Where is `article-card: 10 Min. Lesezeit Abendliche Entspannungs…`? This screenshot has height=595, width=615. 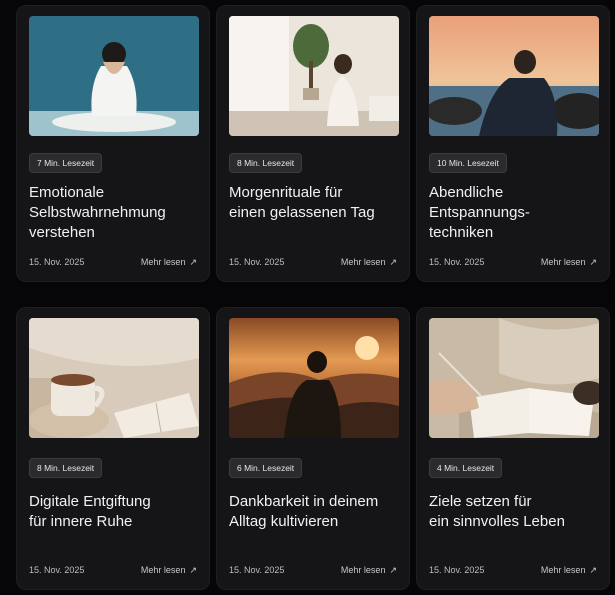 article-card: 10 Min. Lesezeit Abendliche Entspannungs… is located at coordinates (513, 143).